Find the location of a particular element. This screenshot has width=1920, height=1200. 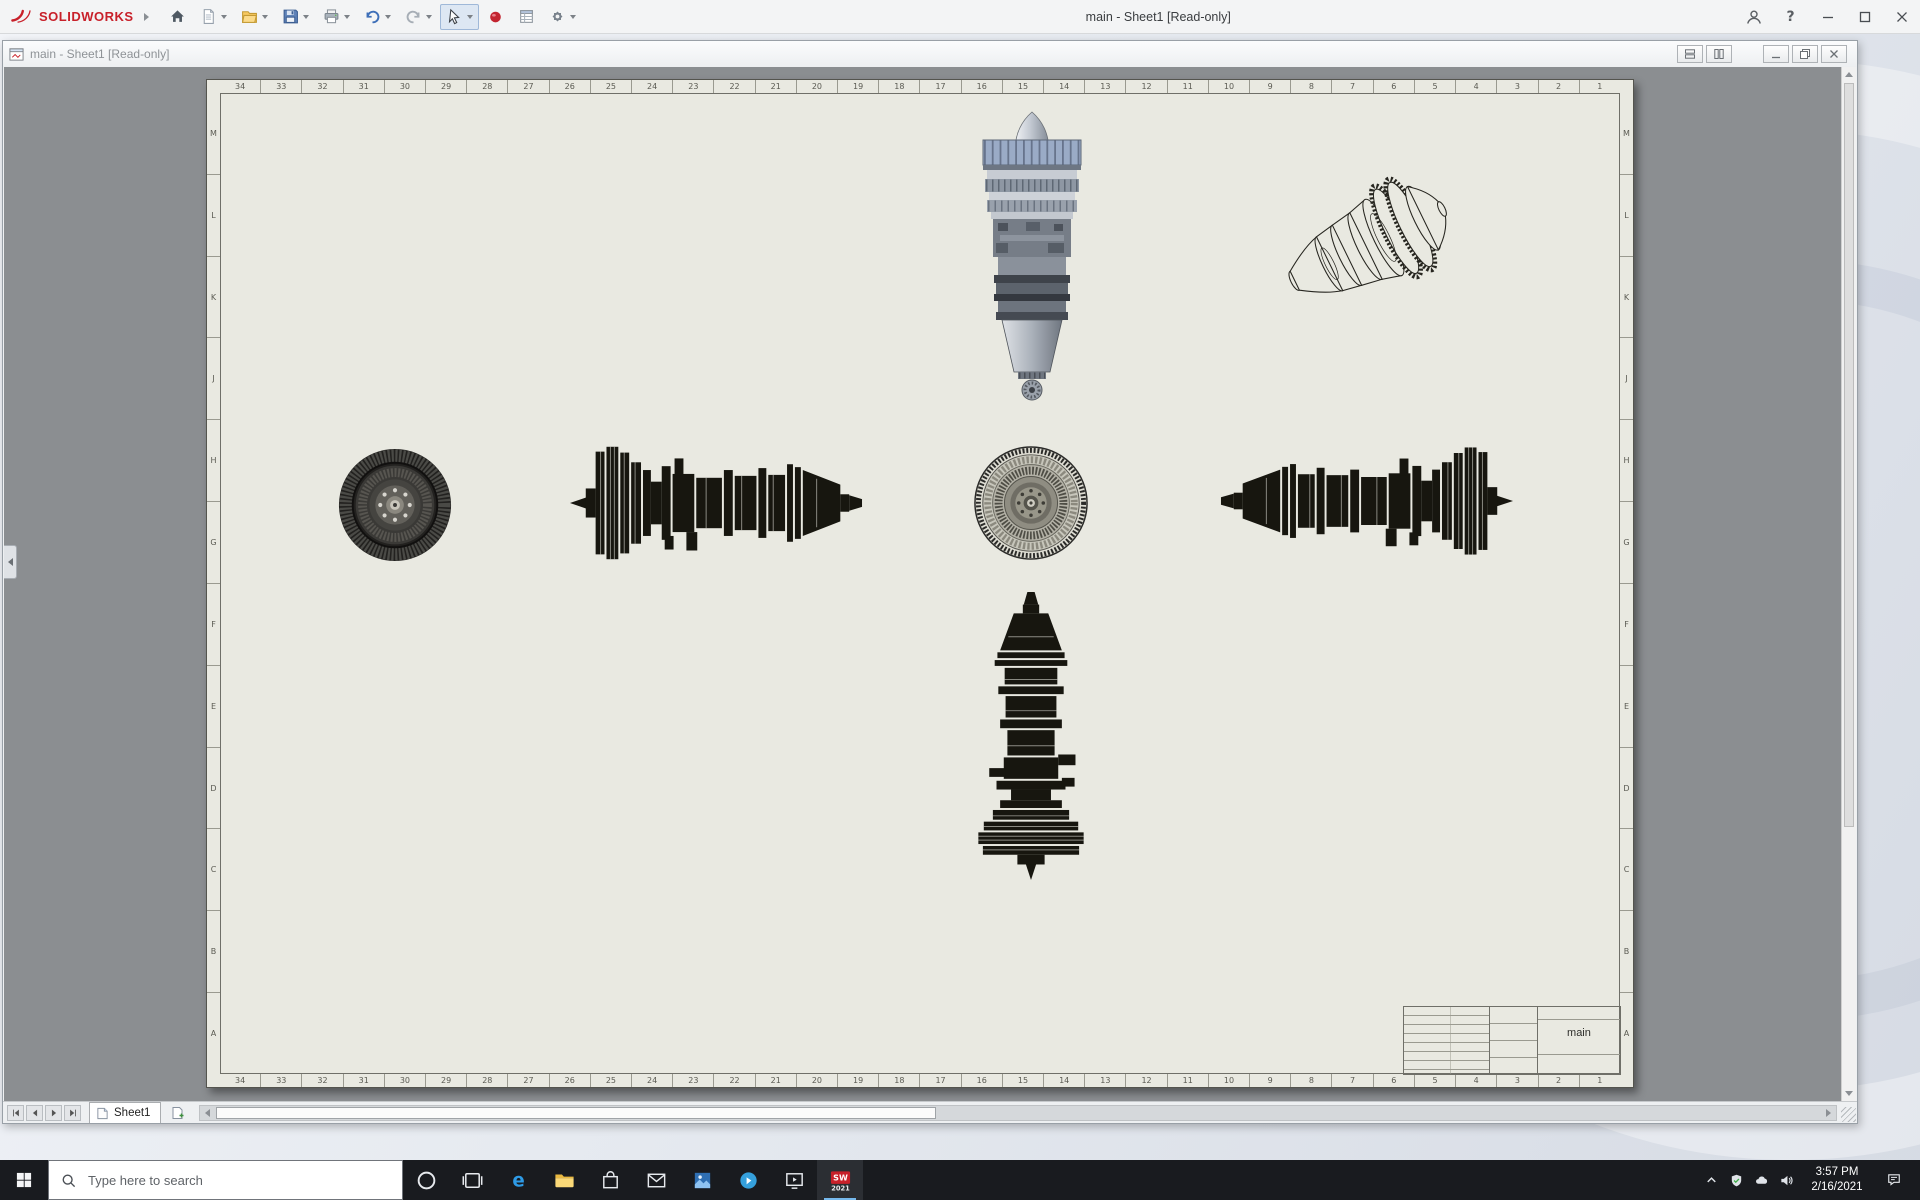

view-front is located at coordinates (1031, 503).